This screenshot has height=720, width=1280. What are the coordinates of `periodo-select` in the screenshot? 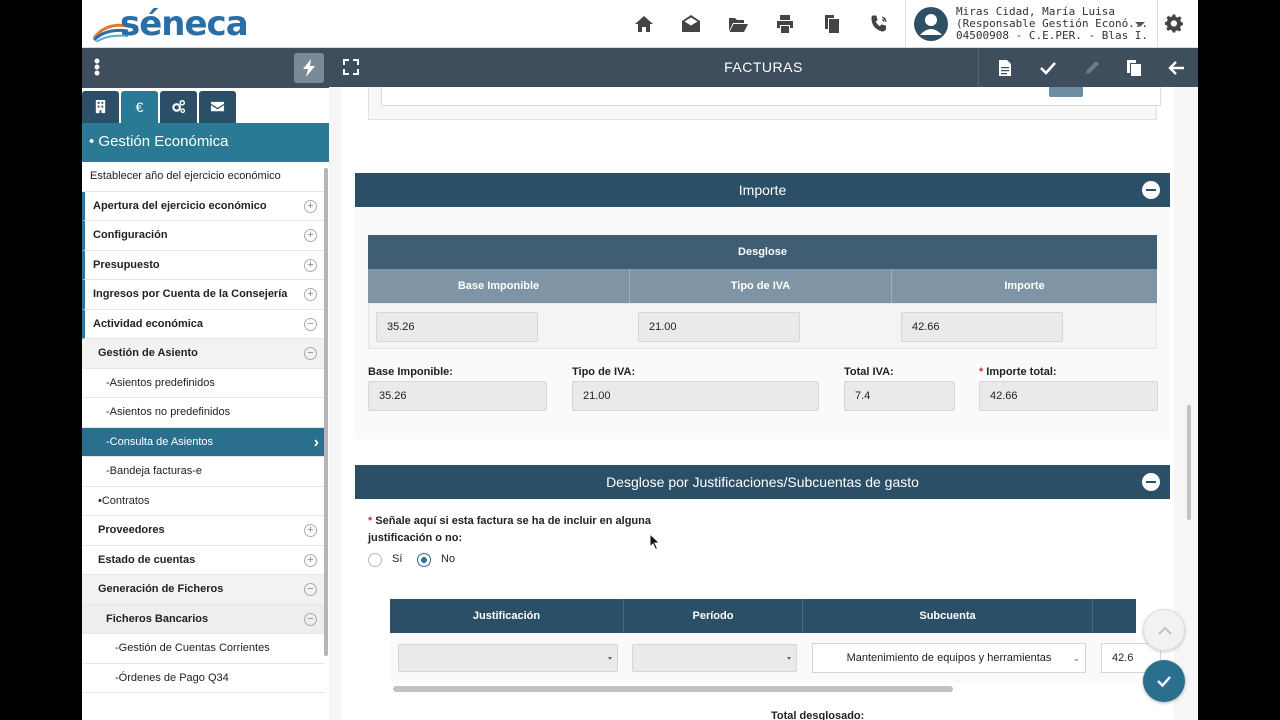 It's located at (714, 658).